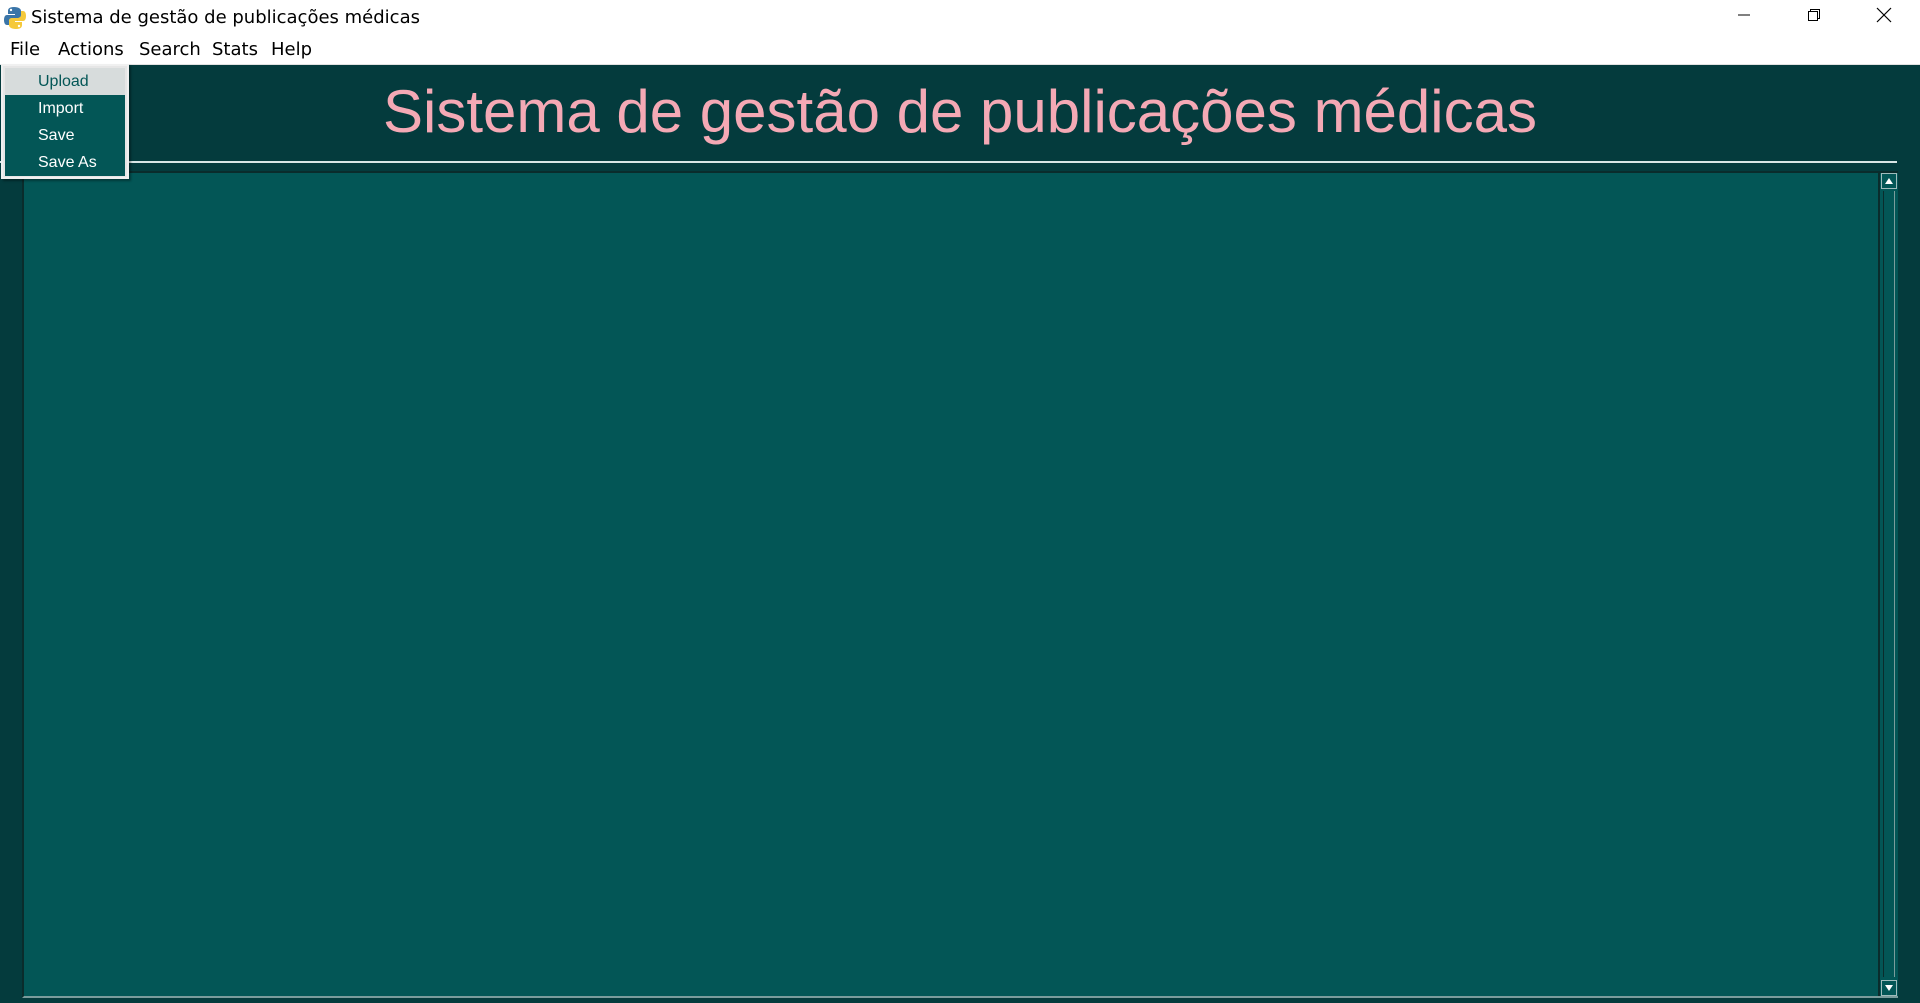 This screenshot has width=1920, height=1003. Describe the element at coordinates (65, 135) in the screenshot. I see `menu-item-save: Save` at that location.